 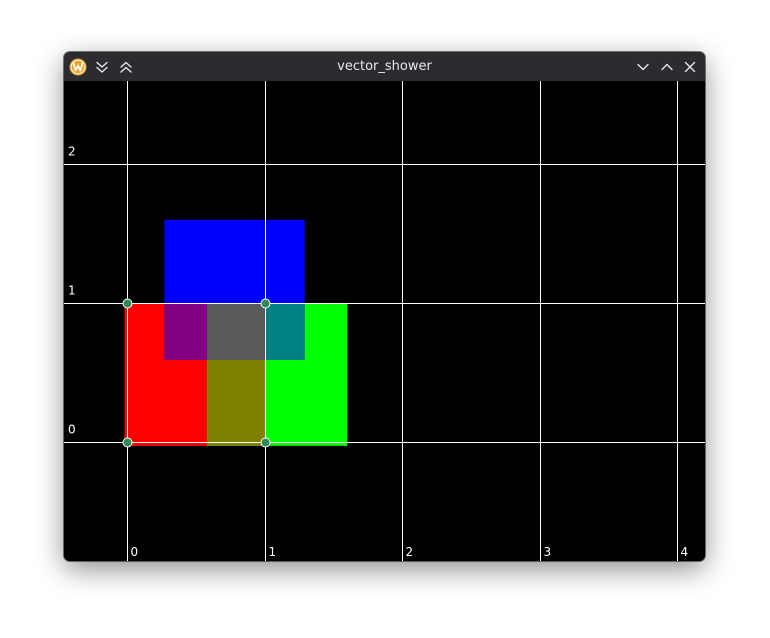 What do you see at coordinates (548, 552) in the screenshot?
I see `x-tick-label-3: 3` at bounding box center [548, 552].